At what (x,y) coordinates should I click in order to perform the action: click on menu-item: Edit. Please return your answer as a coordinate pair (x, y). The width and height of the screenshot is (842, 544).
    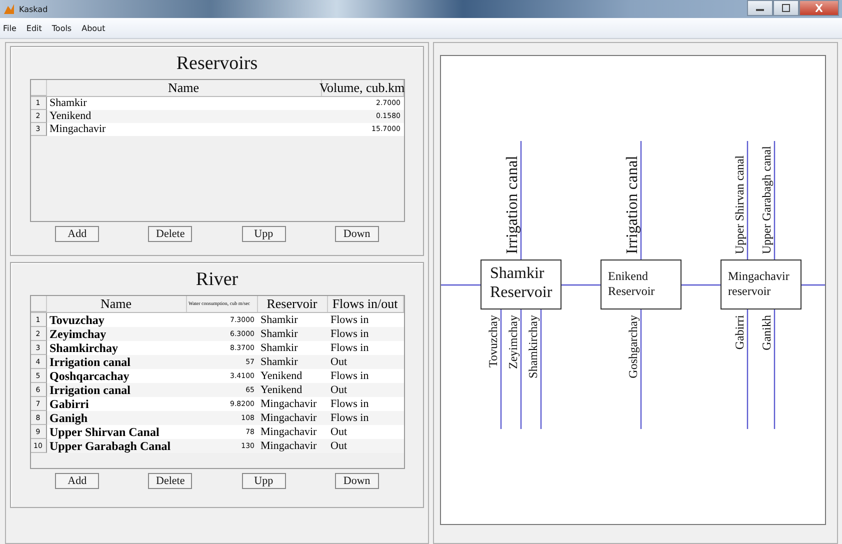
    Looking at the image, I should click on (34, 28).